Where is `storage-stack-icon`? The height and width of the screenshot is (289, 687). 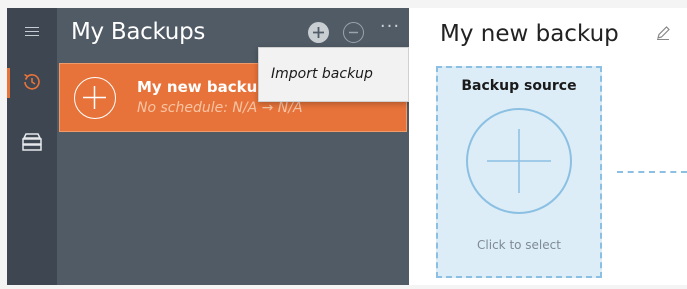 storage-stack-icon is located at coordinates (32, 142).